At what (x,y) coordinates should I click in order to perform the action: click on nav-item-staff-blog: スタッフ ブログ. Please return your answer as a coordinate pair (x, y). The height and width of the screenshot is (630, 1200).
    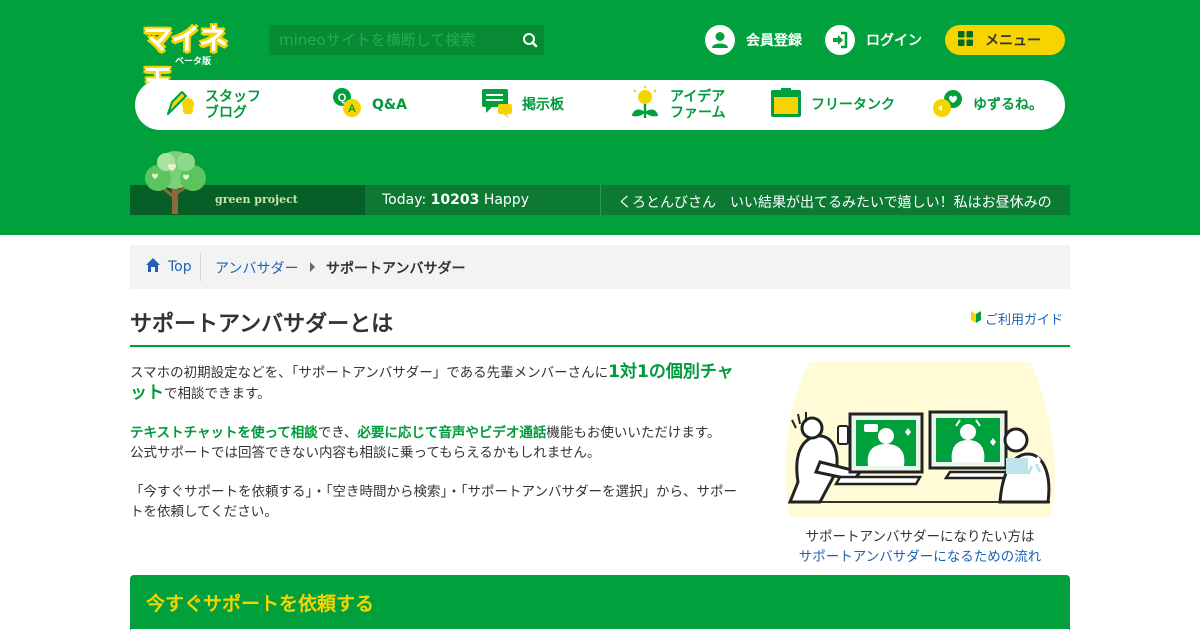
    Looking at the image, I should click on (212, 105).